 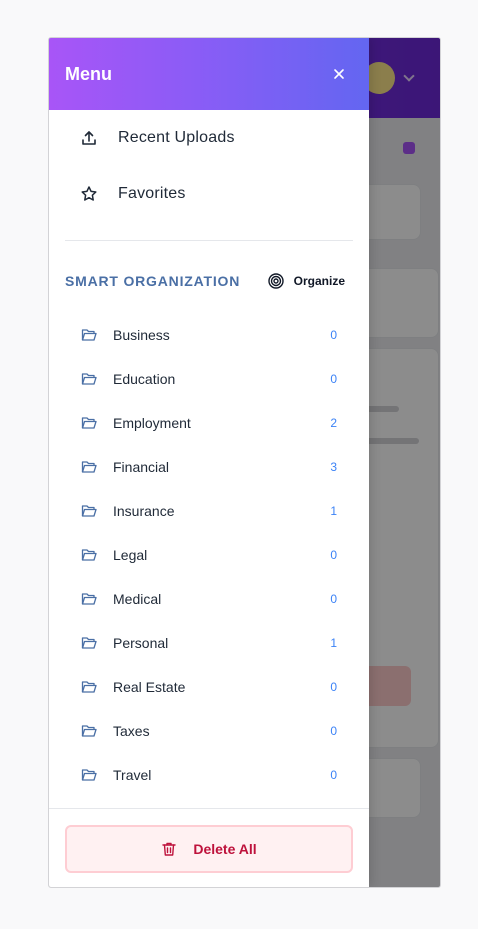 I want to click on folder-item-business: Business 0, so click(x=209, y=335).